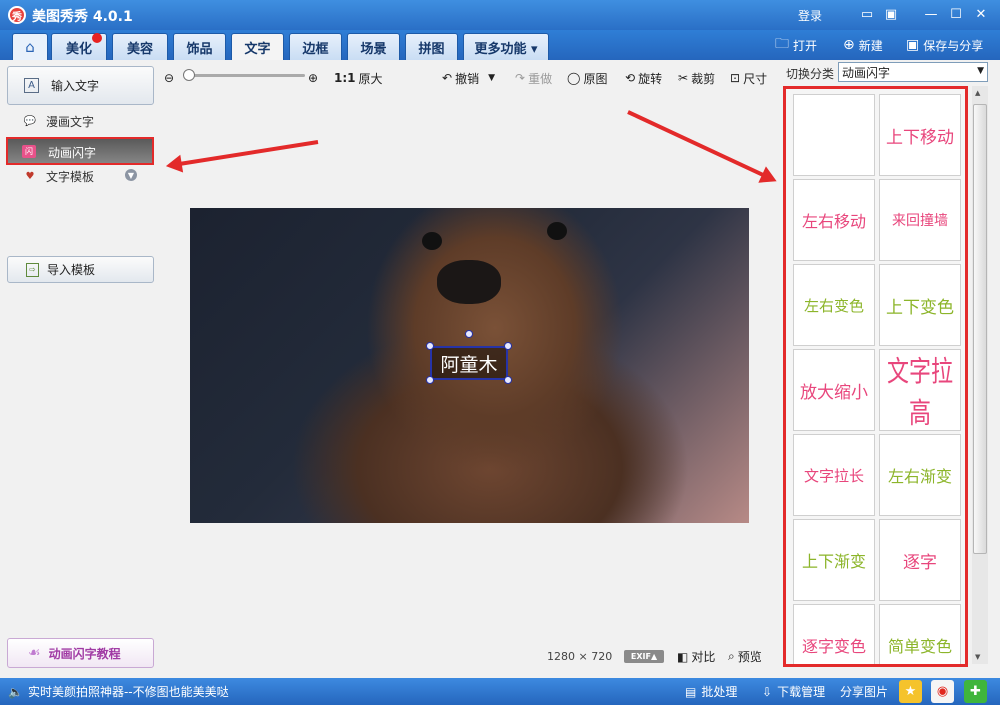  Describe the element at coordinates (58, 176) in the screenshot. I see `menu-item-text-template: ♥ 文字模板` at that location.